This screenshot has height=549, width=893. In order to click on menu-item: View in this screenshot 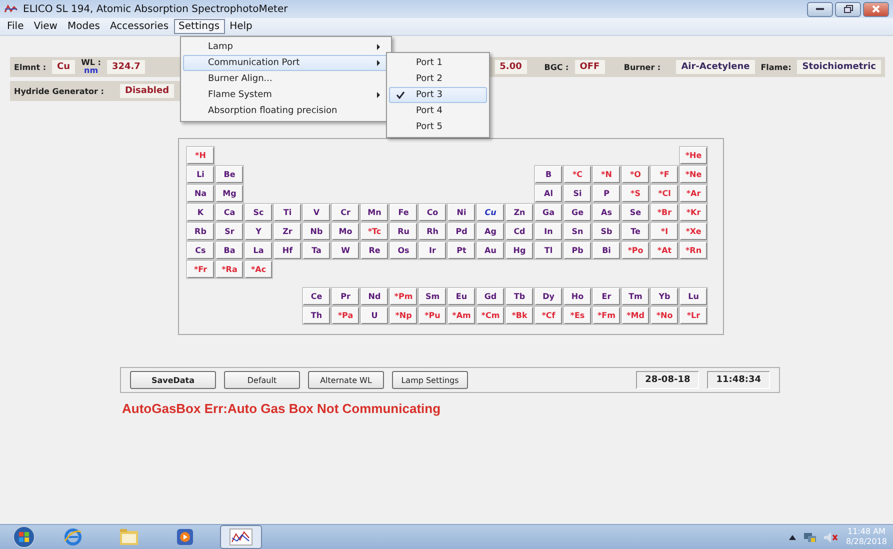, I will do `click(45, 26)`.